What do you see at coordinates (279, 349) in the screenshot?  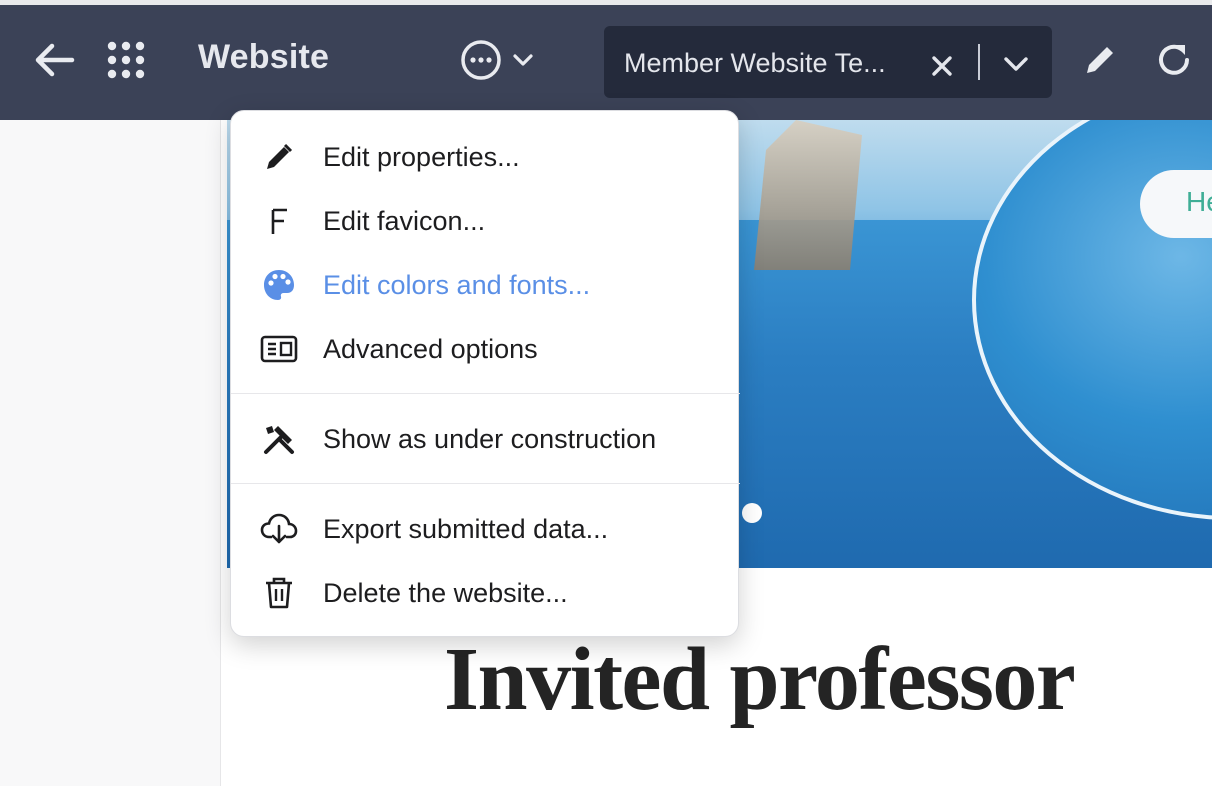 I see `advanced-options-icon` at bounding box center [279, 349].